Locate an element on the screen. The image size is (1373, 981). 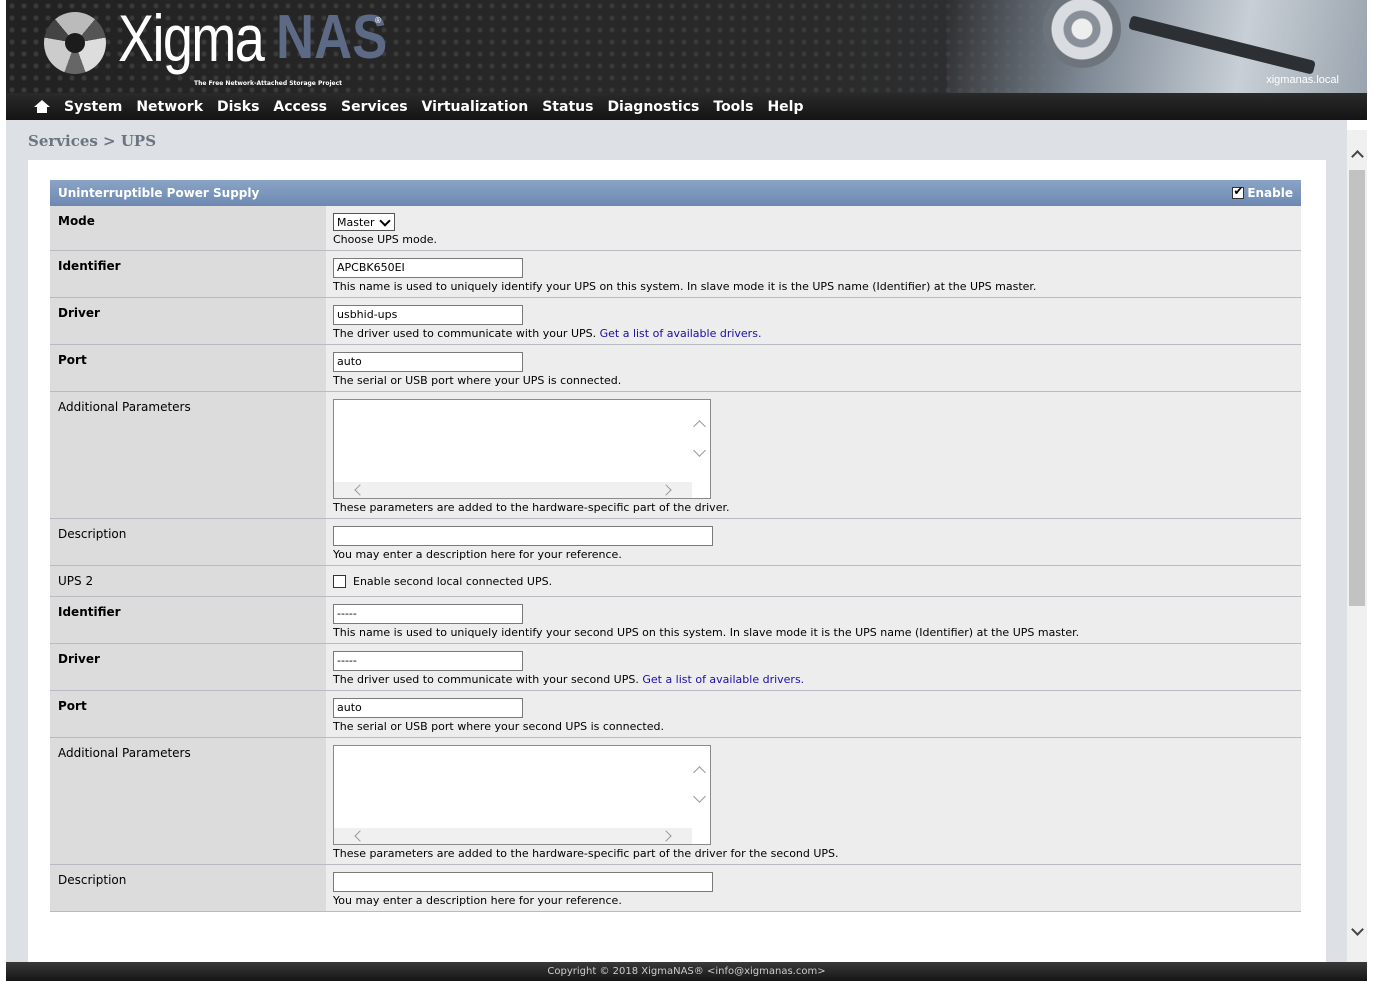
identifier2-input: ----- is located at coordinates (428, 614).